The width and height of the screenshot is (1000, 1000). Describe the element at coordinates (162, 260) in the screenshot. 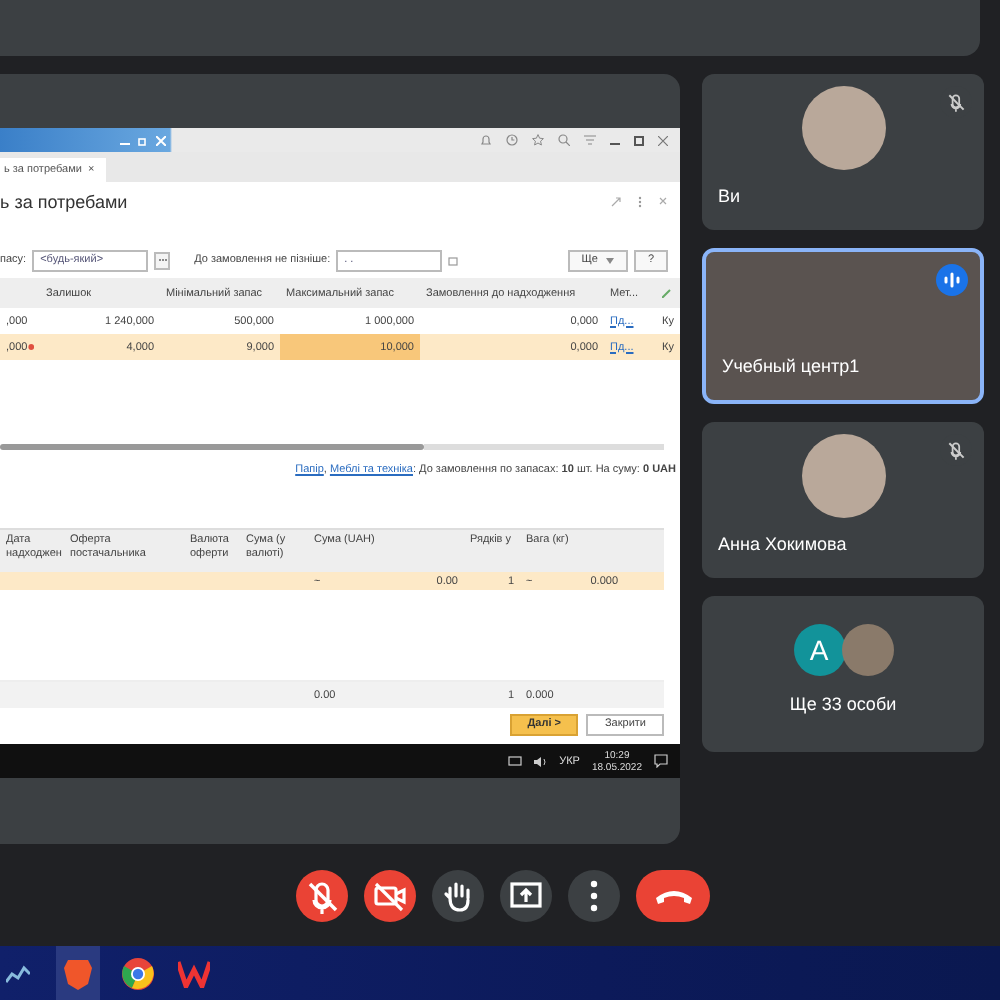

I see `choose-button` at that location.